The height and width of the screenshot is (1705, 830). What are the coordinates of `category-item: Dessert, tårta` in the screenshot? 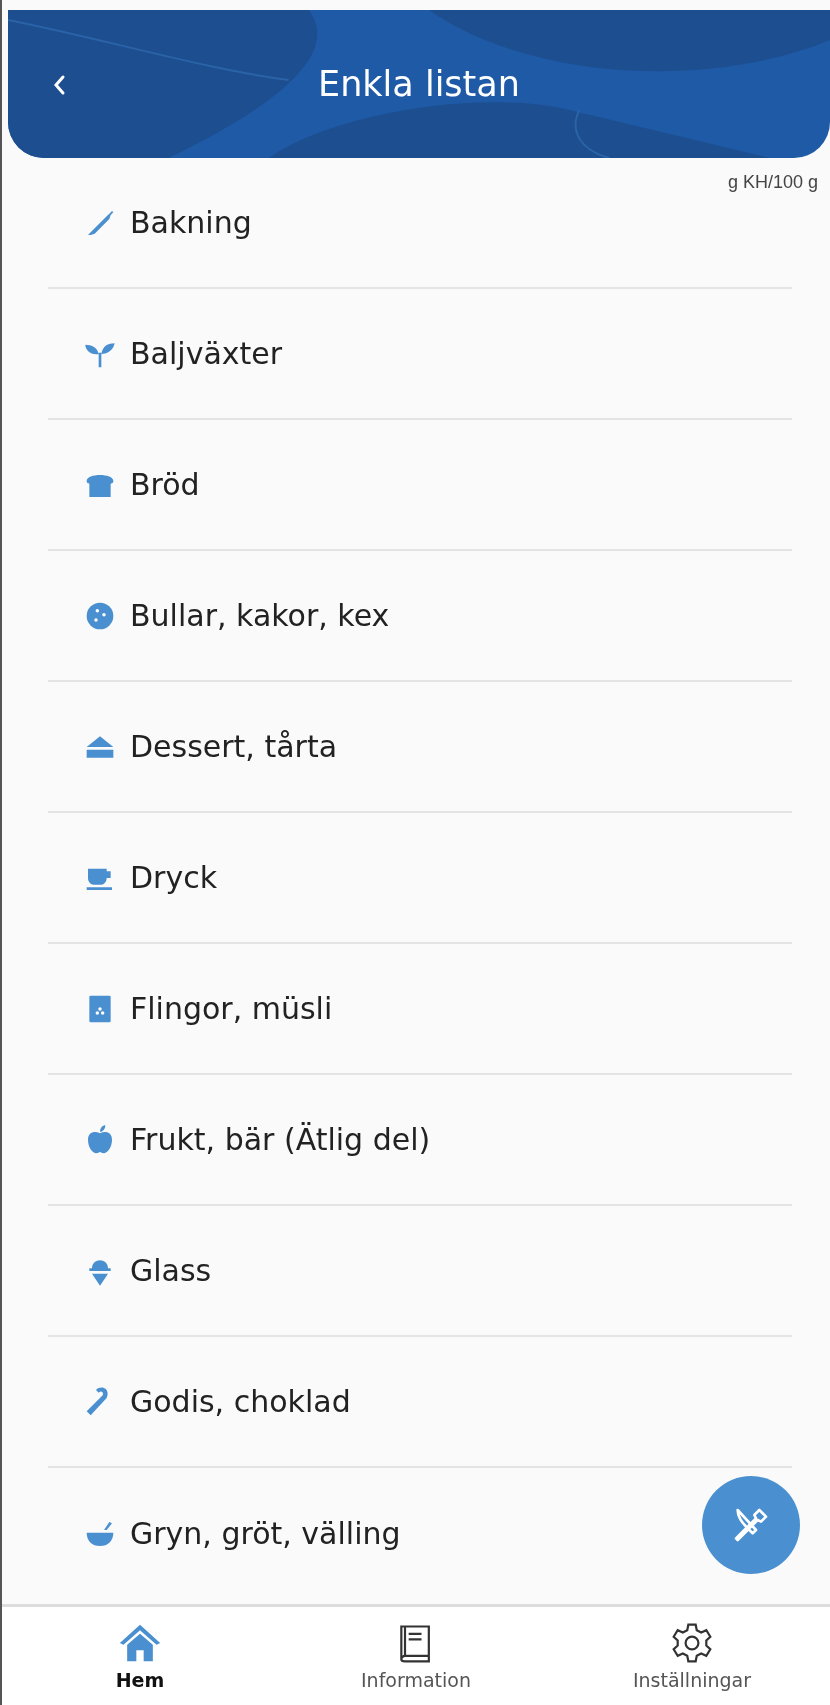 It's located at (358, 746).